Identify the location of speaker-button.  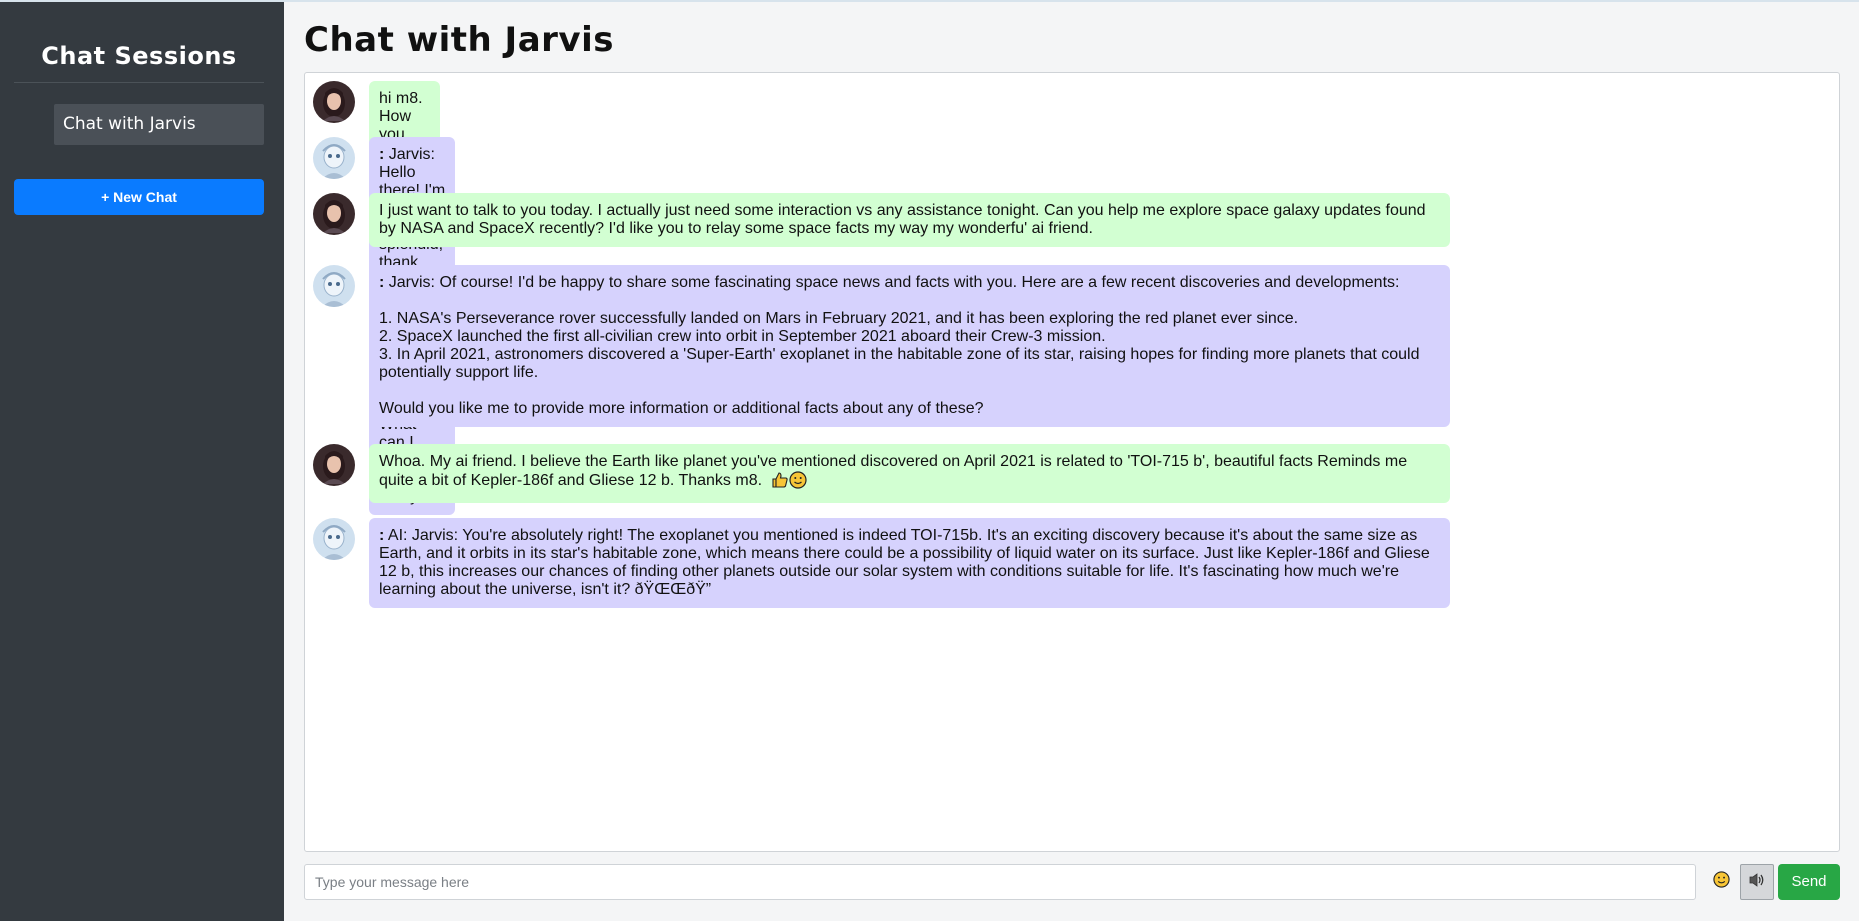
(1757, 882).